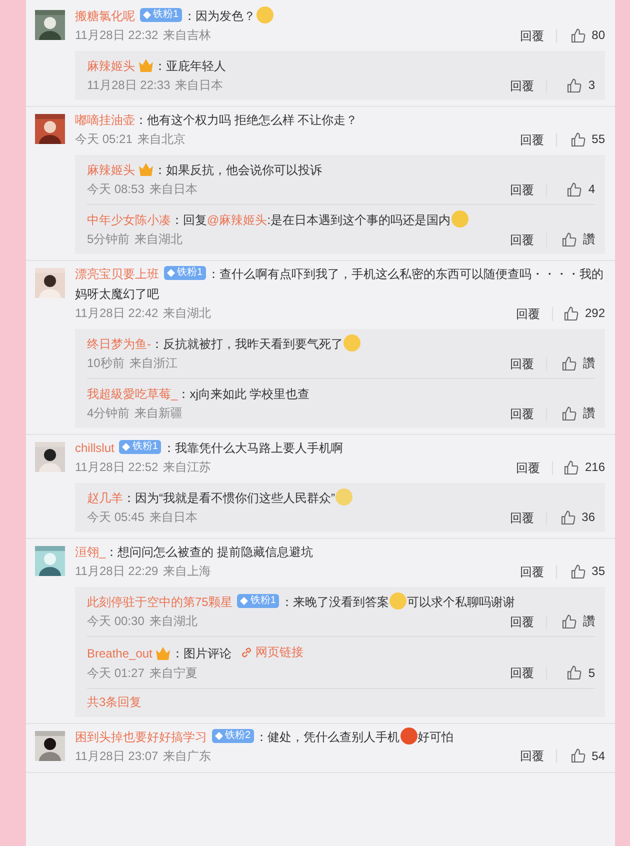 The image size is (630, 846). What do you see at coordinates (117, 294) in the screenshot?
I see `comment-text: 妈呀太魔幻了吧` at bounding box center [117, 294].